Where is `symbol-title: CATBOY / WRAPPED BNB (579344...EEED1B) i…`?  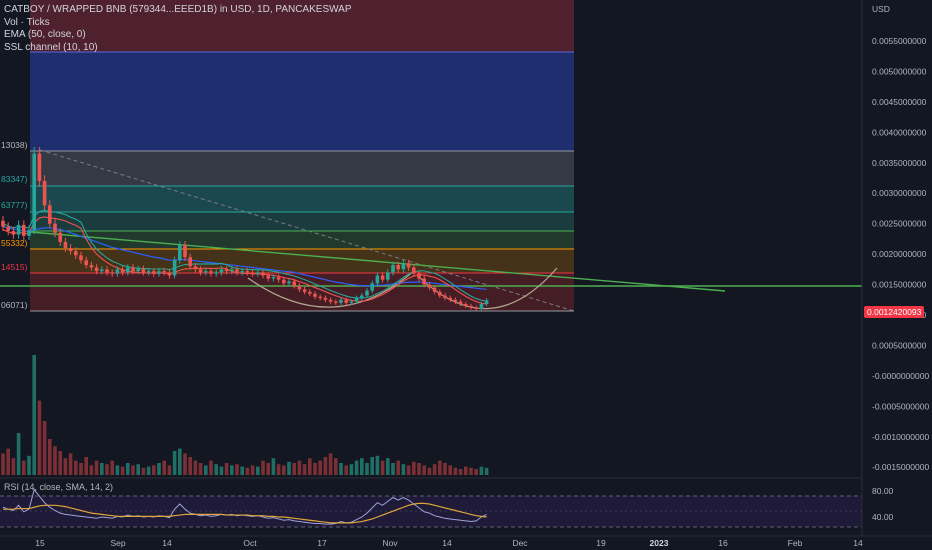
symbol-title: CATBOY / WRAPPED BNB (579344...EEED1B) i… is located at coordinates (178, 10).